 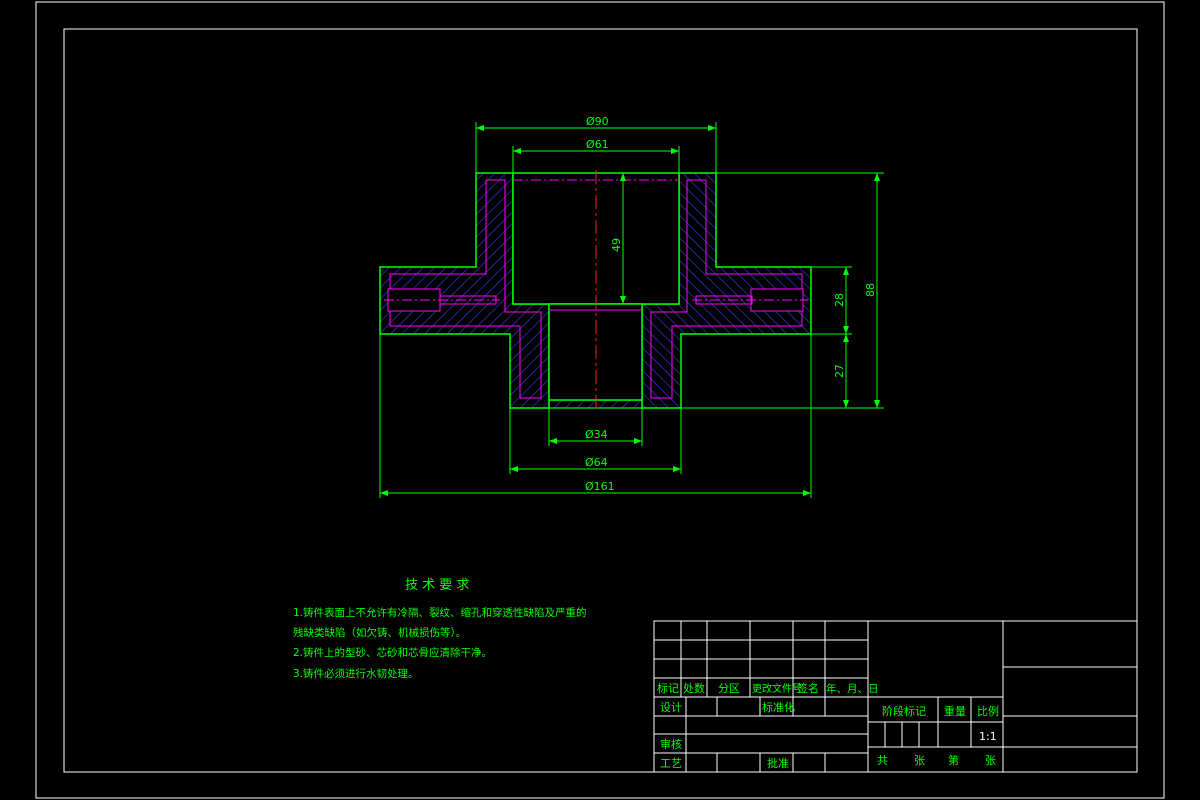 What do you see at coordinates (440, 612) in the screenshot?
I see `note-line-1: 1.铸件表面上不允许有冷隔、裂纹、缩孔和穿透性缺陷及严重的` at bounding box center [440, 612].